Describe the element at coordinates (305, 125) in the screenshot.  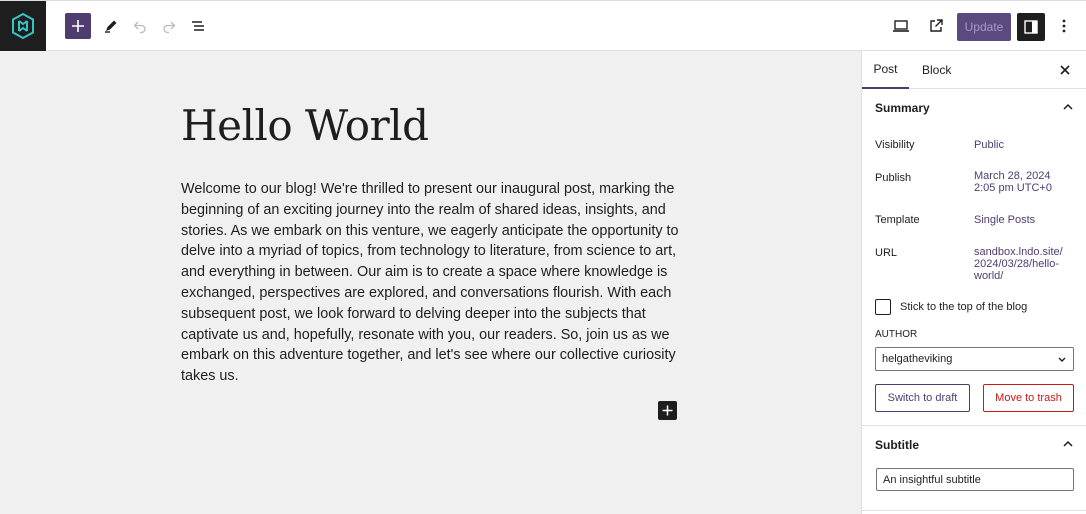
I see `post-title: Hello World` at that location.